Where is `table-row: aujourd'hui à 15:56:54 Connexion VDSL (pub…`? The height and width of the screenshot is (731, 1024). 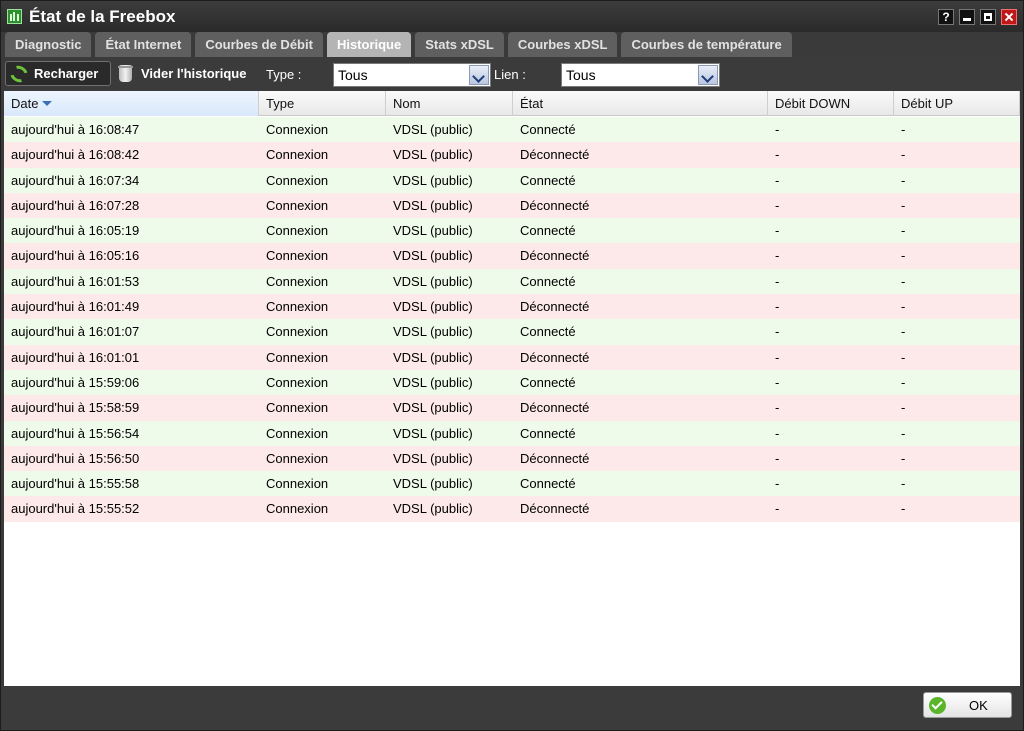 table-row: aujourd'hui à 15:56:54 Connexion VDSL (pub… is located at coordinates (512, 433).